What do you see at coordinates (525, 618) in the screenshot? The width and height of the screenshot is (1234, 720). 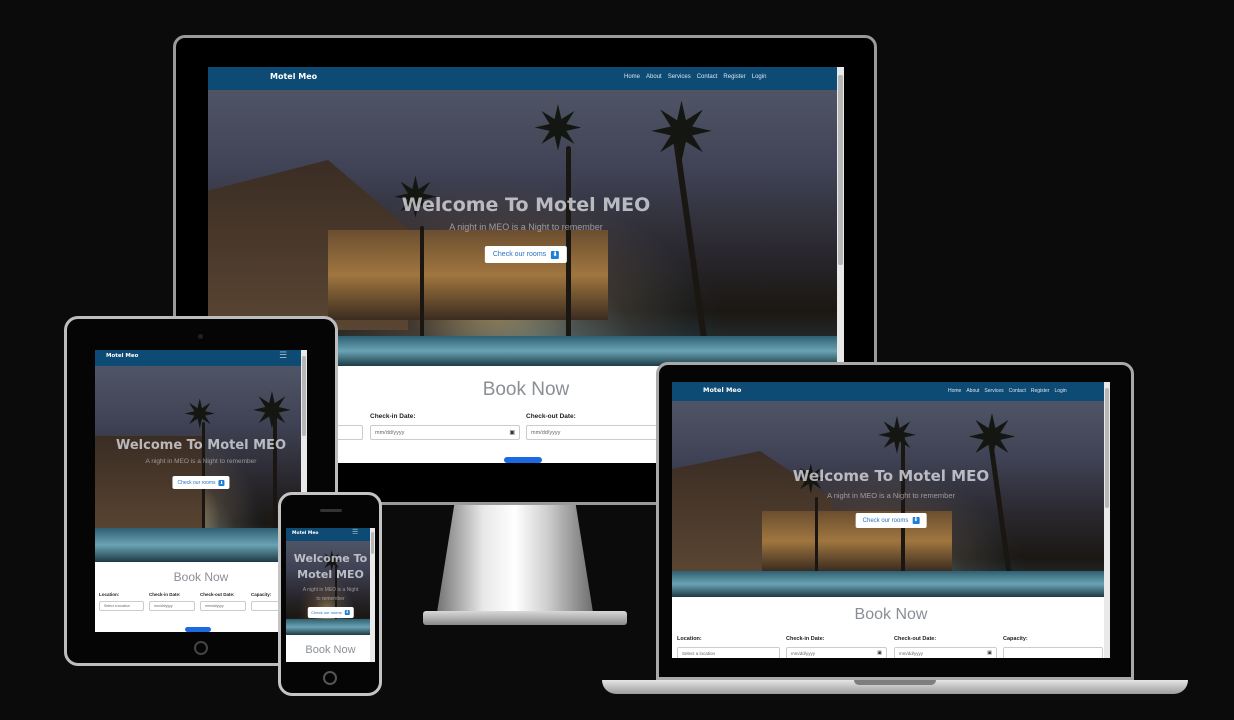 I see `monitor-base` at bounding box center [525, 618].